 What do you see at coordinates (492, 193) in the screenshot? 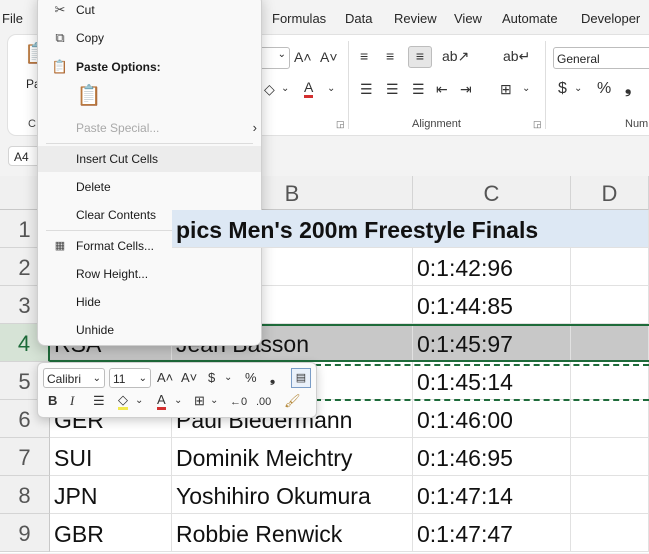
I see `column-header-c: C` at bounding box center [492, 193].